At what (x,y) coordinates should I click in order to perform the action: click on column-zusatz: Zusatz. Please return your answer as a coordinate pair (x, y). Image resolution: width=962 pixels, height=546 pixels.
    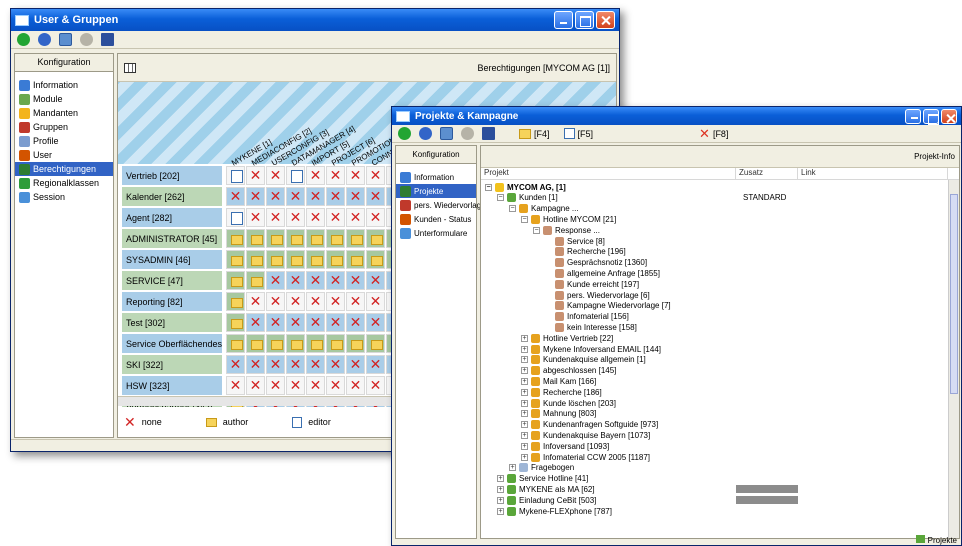
    Looking at the image, I should click on (767, 173).